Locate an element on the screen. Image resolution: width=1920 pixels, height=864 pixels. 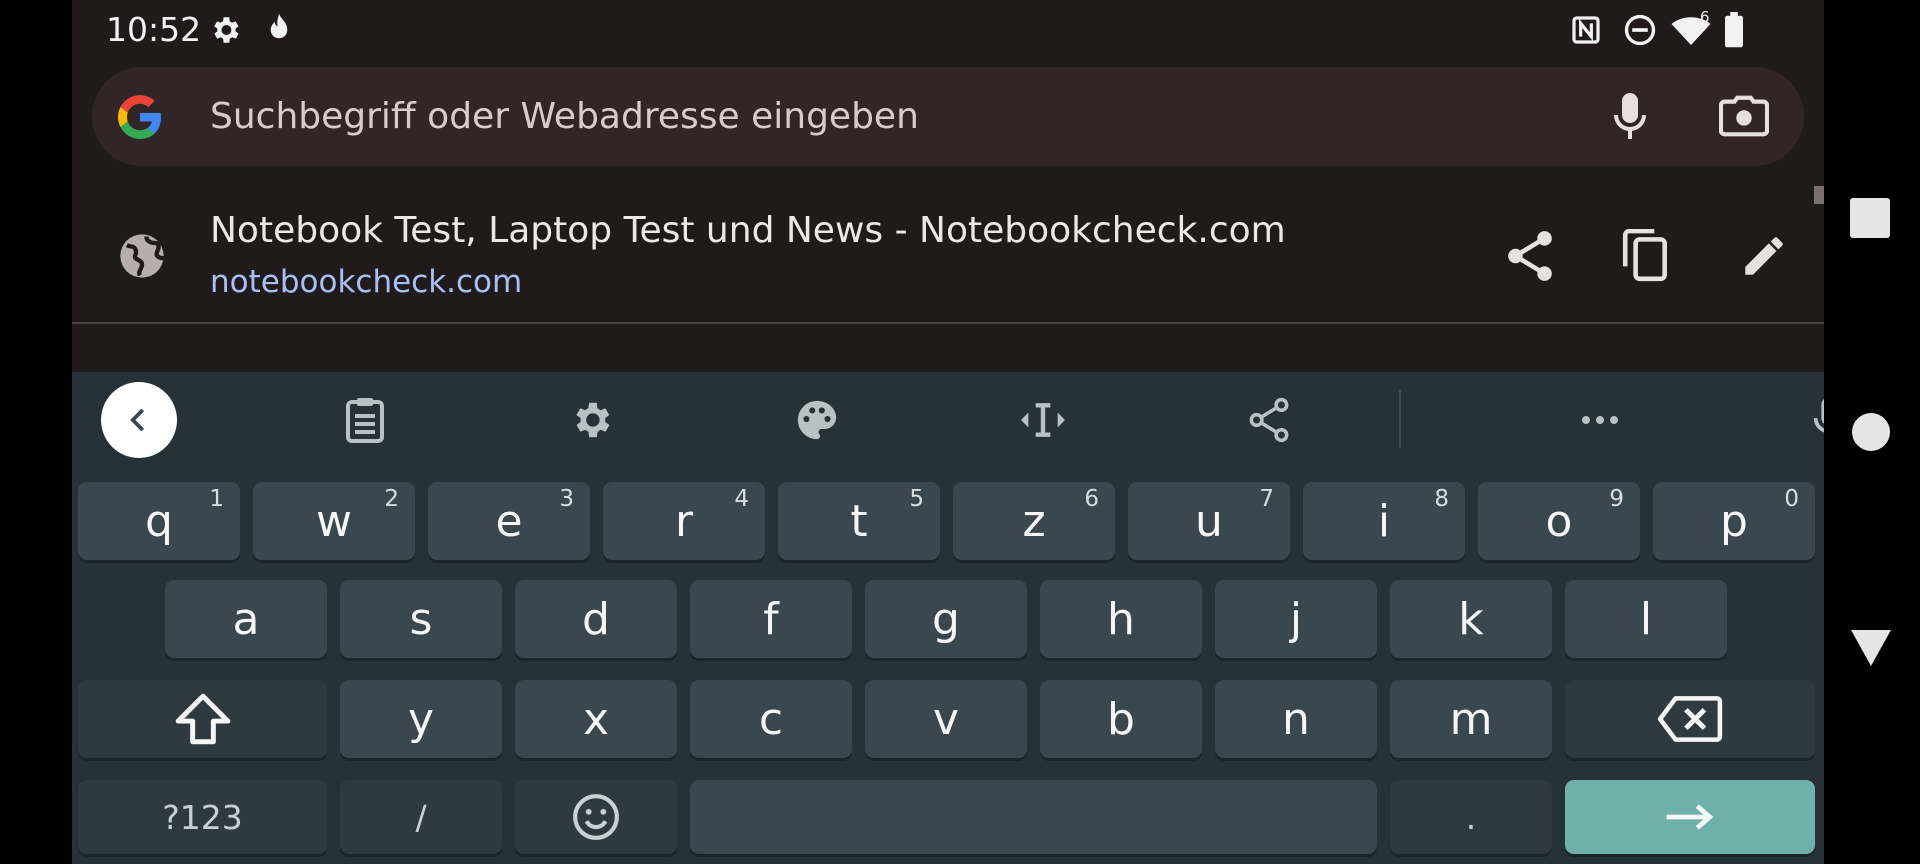
back-icon is located at coordinates (1871, 648).